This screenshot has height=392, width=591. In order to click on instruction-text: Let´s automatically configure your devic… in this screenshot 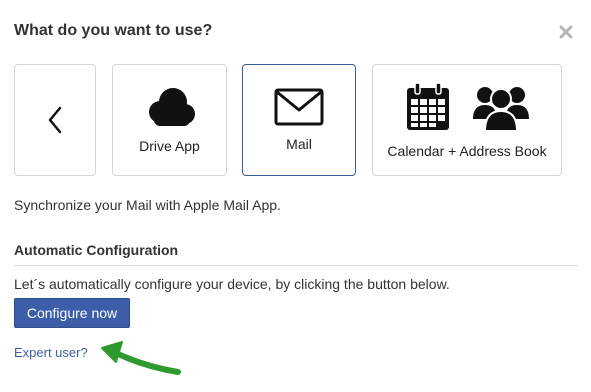, I will do `click(232, 284)`.